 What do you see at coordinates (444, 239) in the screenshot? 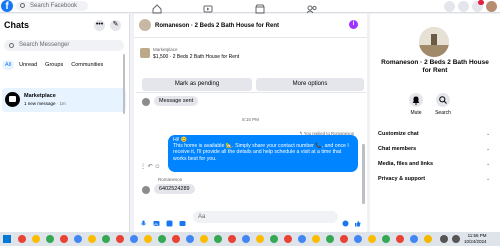
I see `wifi-icon` at bounding box center [444, 239].